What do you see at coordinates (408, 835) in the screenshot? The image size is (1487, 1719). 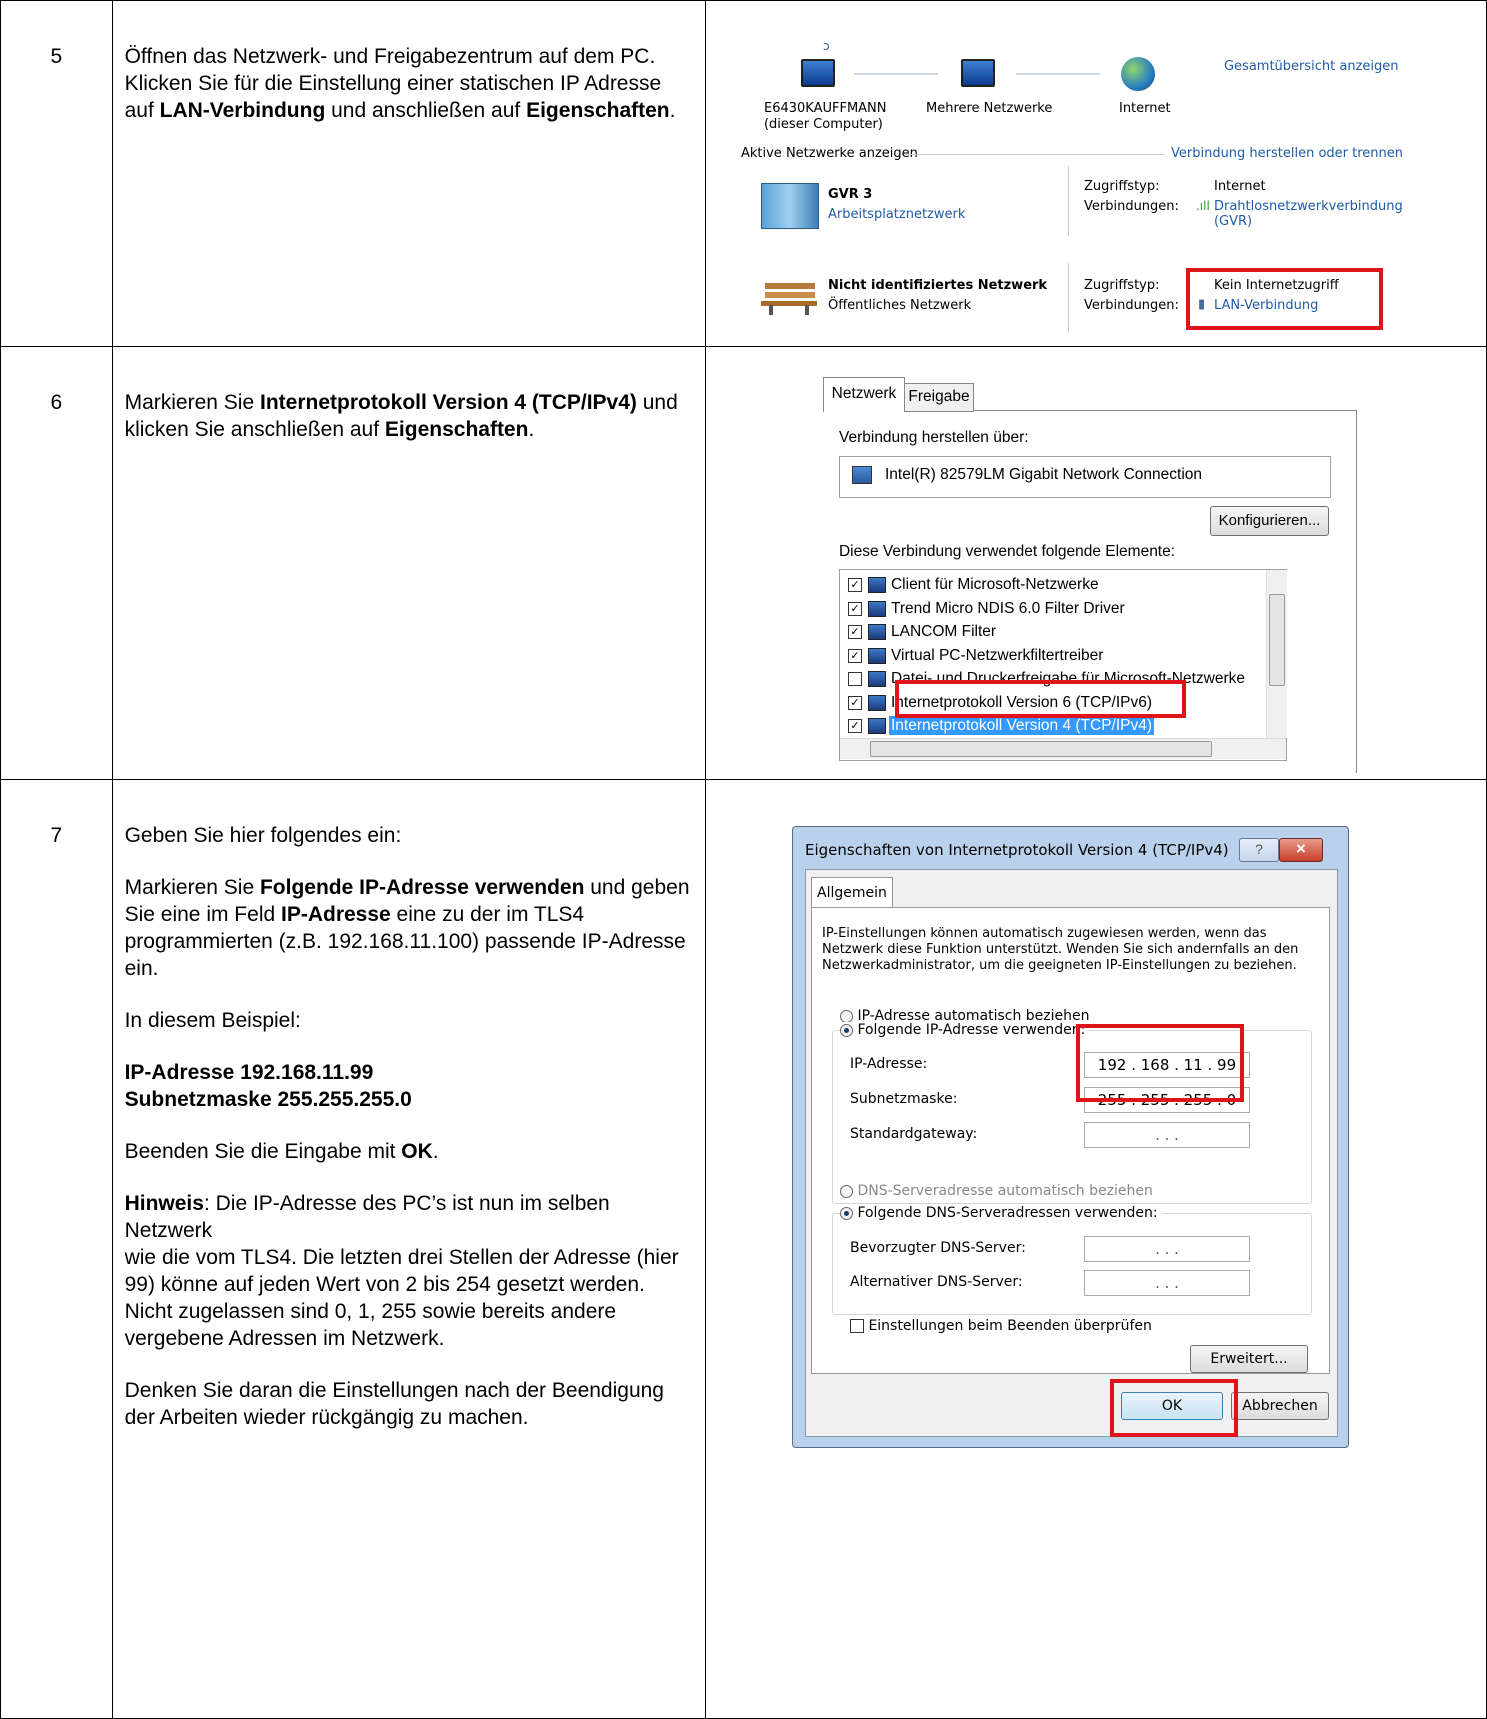 I see `step-paragraph: Geben Sie hier folgendes ein:` at bounding box center [408, 835].